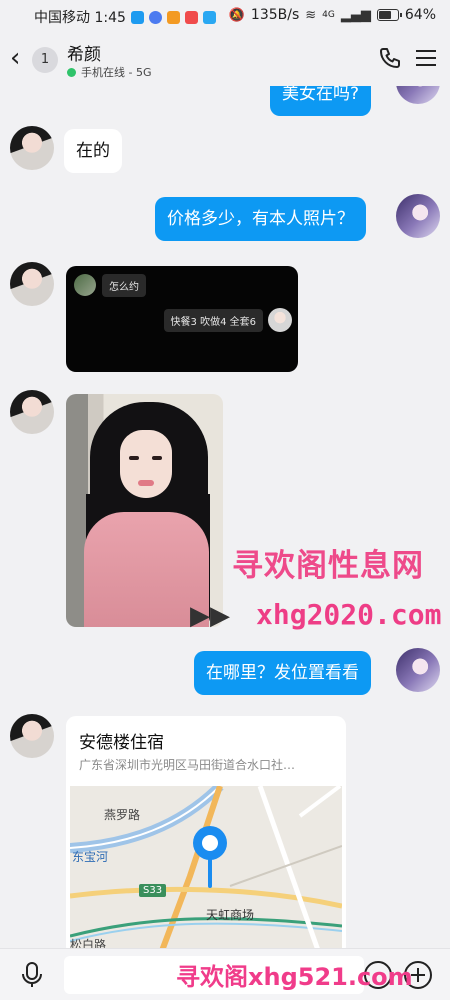  Describe the element at coordinates (206, 867) in the screenshot. I see `location-map: 燕罗路 东宝河 S33 天虹商场 松白路` at that location.